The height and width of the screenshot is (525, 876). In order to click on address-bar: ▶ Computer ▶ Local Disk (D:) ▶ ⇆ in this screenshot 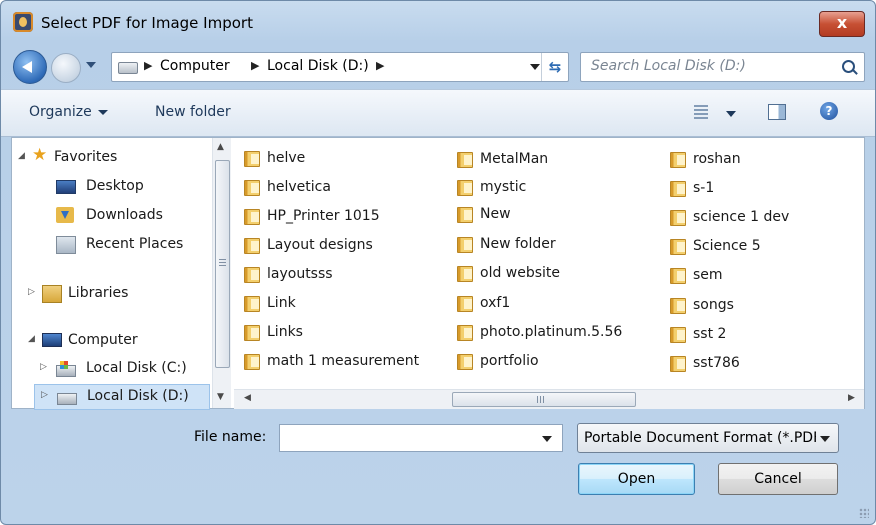, I will do `click(340, 67)`.